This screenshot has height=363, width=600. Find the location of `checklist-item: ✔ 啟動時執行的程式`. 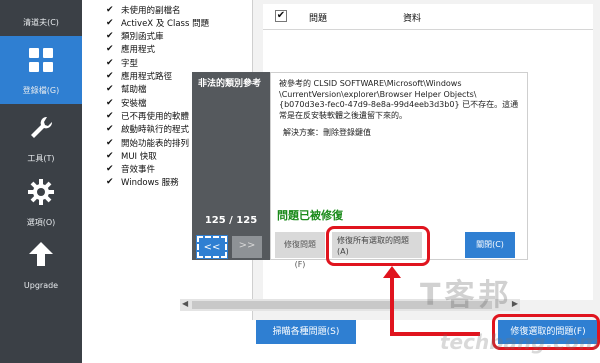

checklist-item: ✔ 啟動時執行的程式 is located at coordinates (147, 129).